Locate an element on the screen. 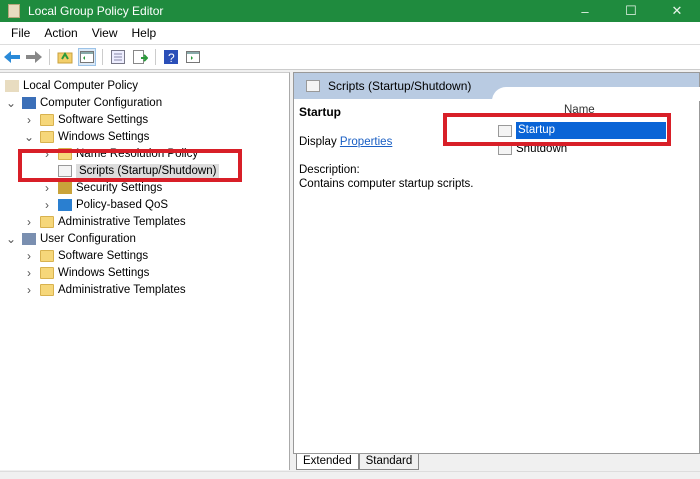 This screenshot has height=479, width=700. minimize-button: – is located at coordinates (585, 11).